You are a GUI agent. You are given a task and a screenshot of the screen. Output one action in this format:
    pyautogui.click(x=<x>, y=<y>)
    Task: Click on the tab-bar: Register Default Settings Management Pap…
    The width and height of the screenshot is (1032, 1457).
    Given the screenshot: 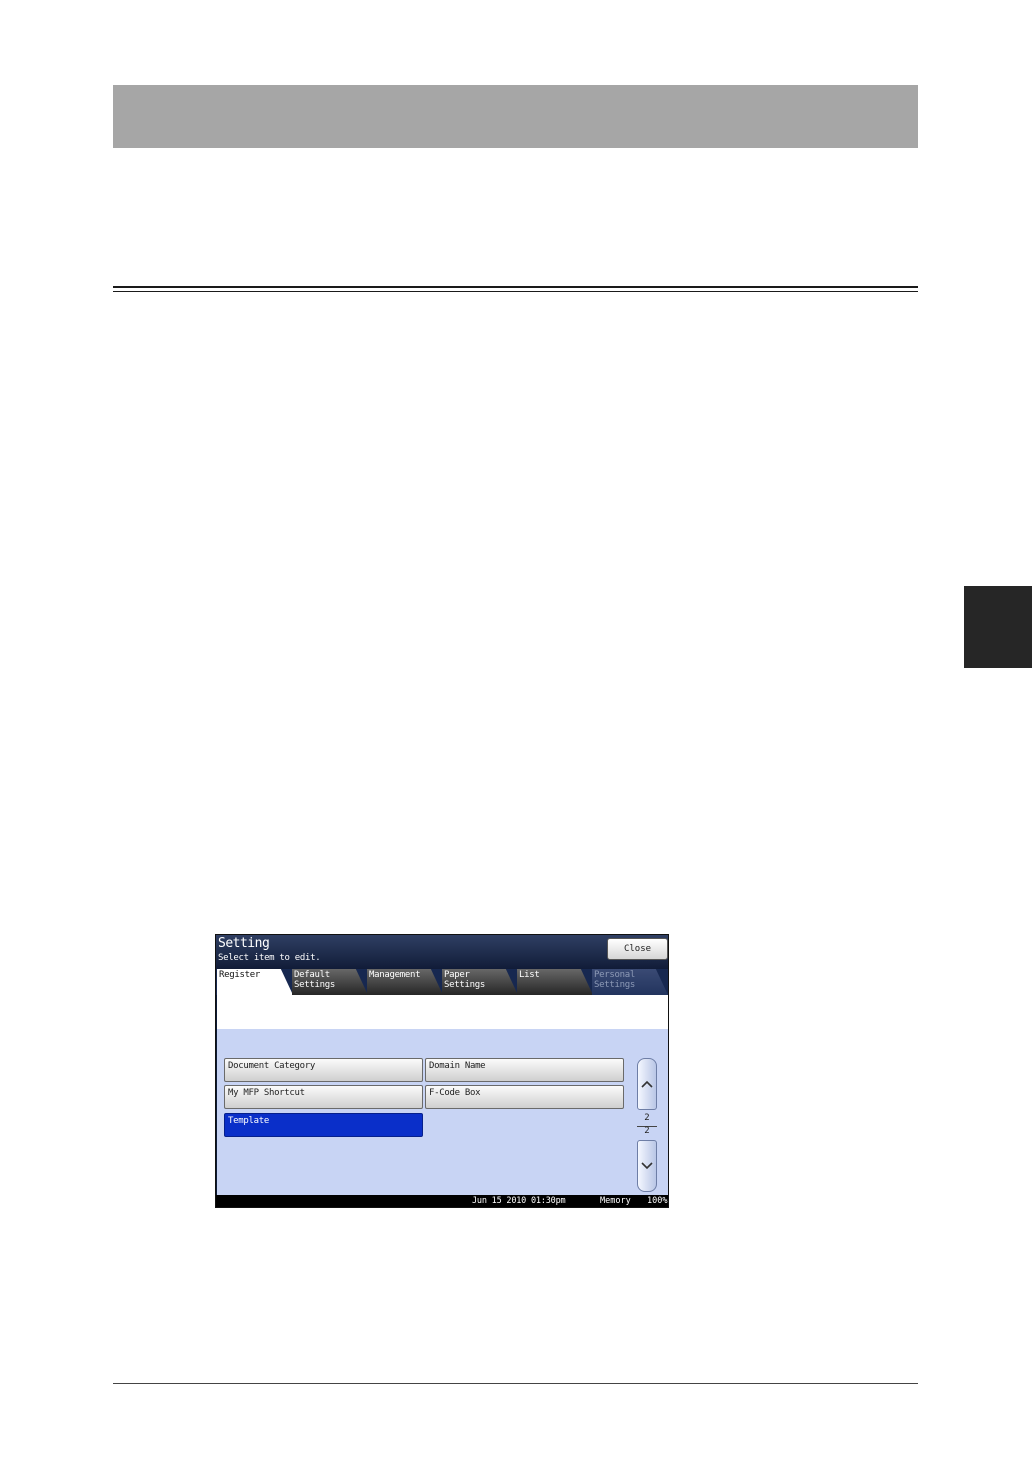 What is the action you would take?
    pyautogui.click(x=442, y=982)
    